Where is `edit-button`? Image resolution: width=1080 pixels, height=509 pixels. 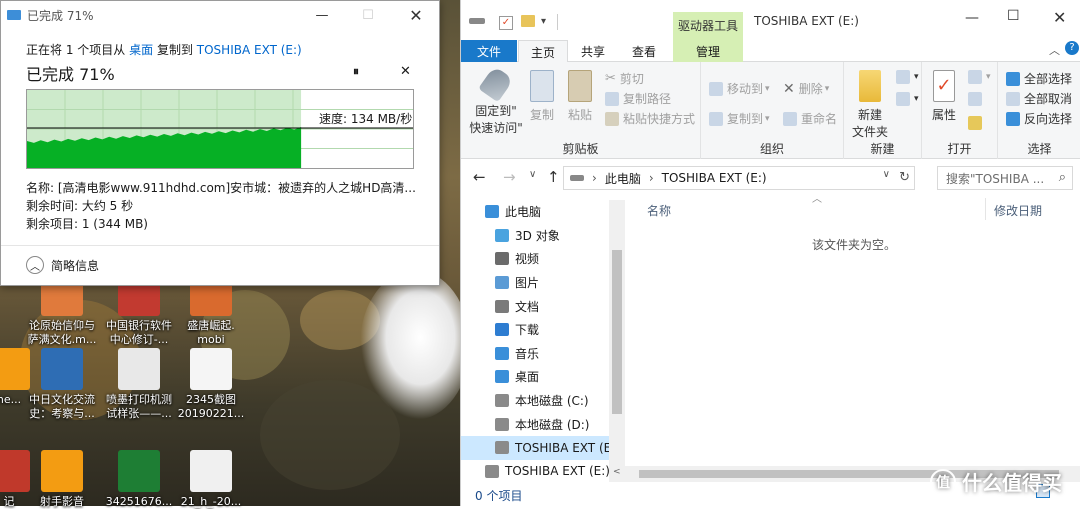
edit-button is located at coordinates (977, 99).